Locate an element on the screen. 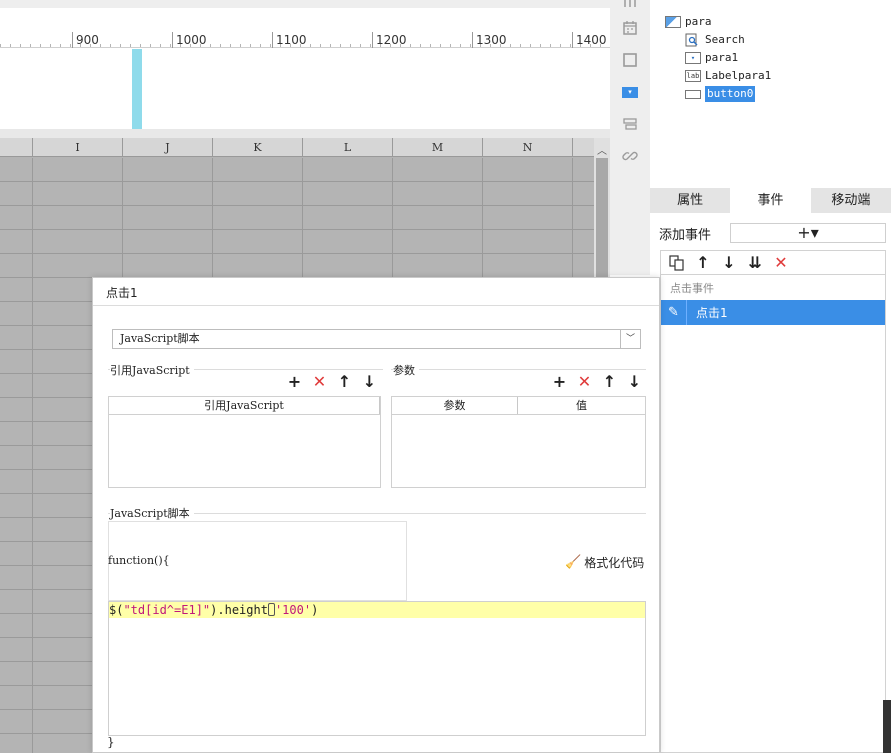 The image size is (891, 753). form-panel-icon is located at coordinates (673, 22).